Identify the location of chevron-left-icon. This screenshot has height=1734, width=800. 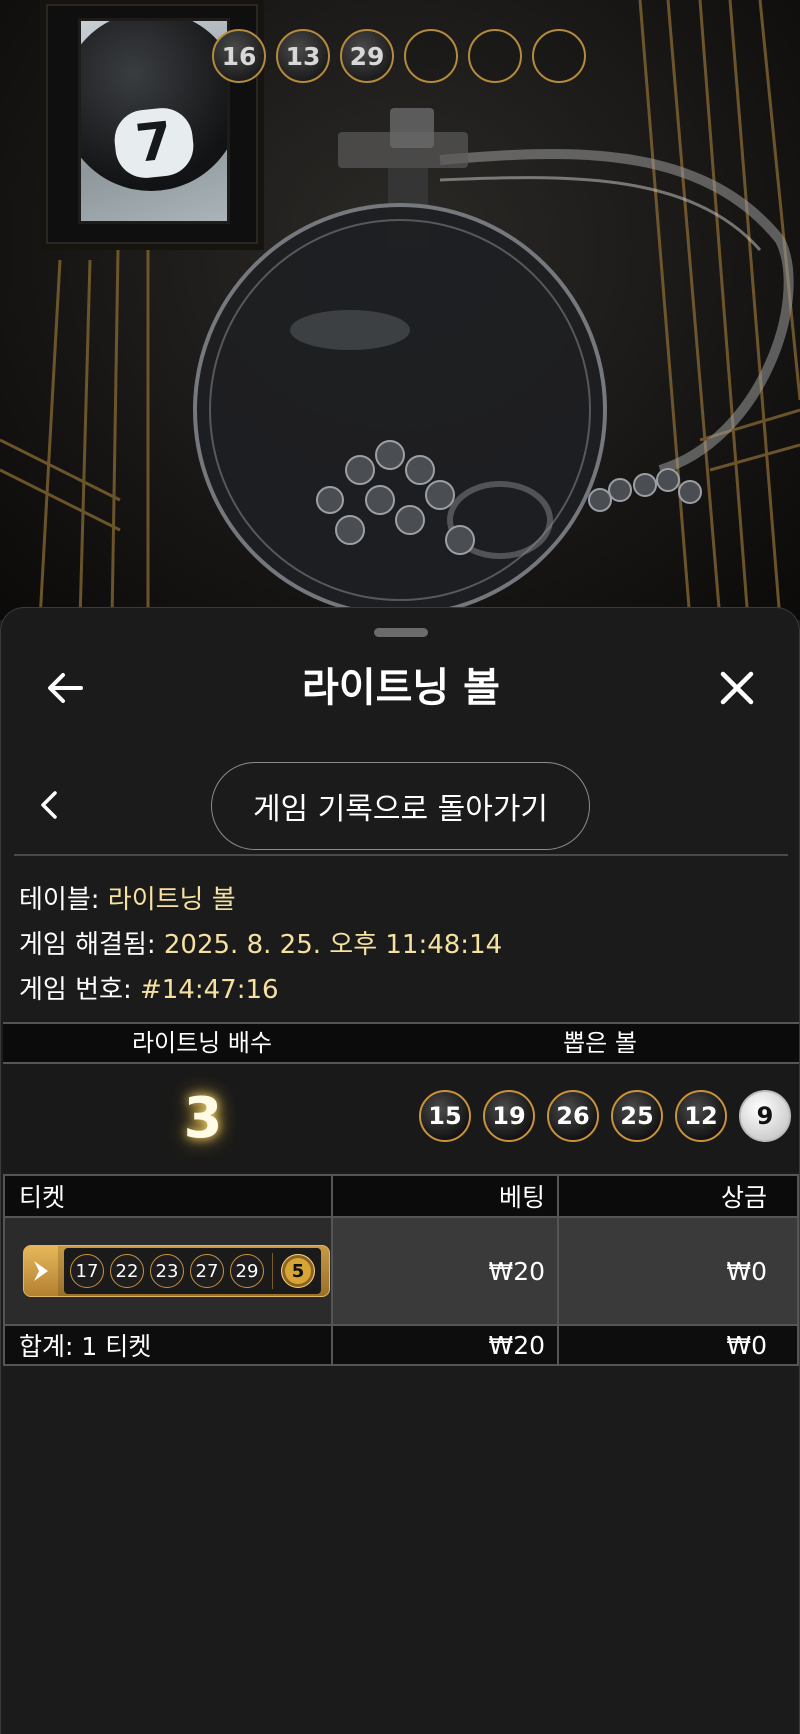
(49, 805).